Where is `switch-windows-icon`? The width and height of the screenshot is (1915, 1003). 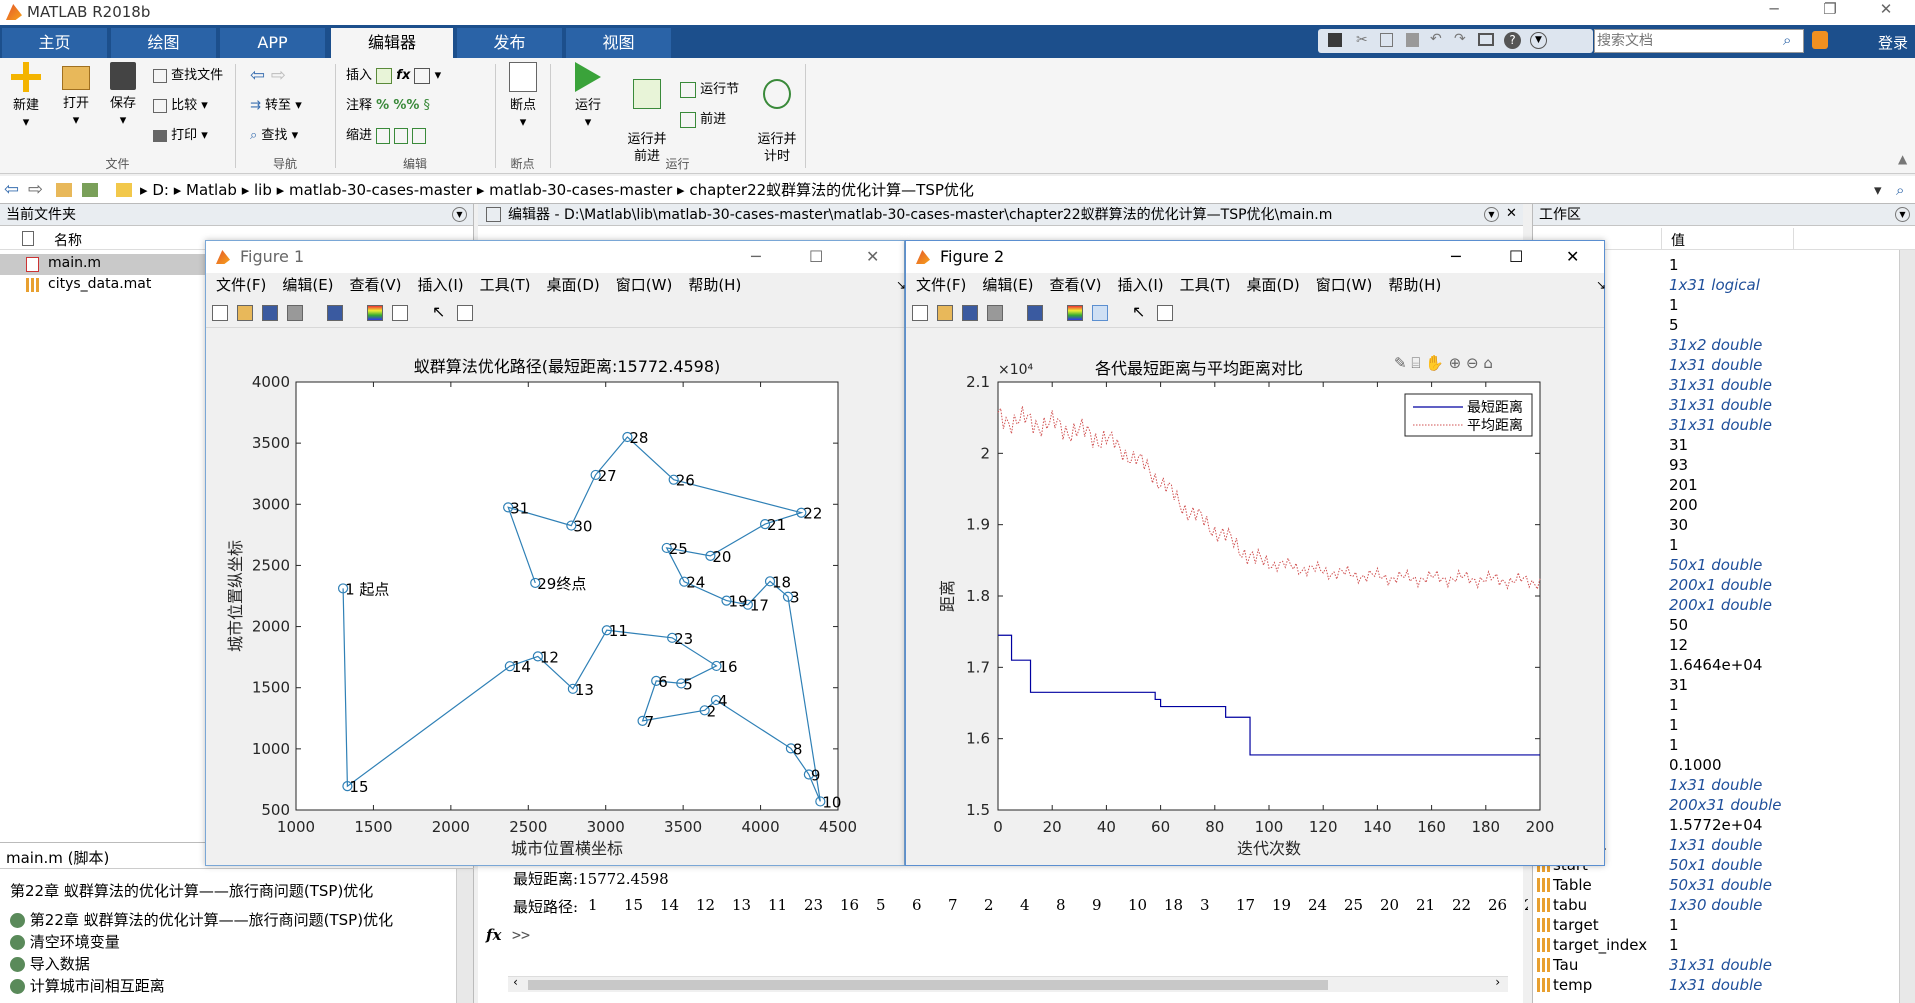
switch-windows-icon is located at coordinates (1486, 39).